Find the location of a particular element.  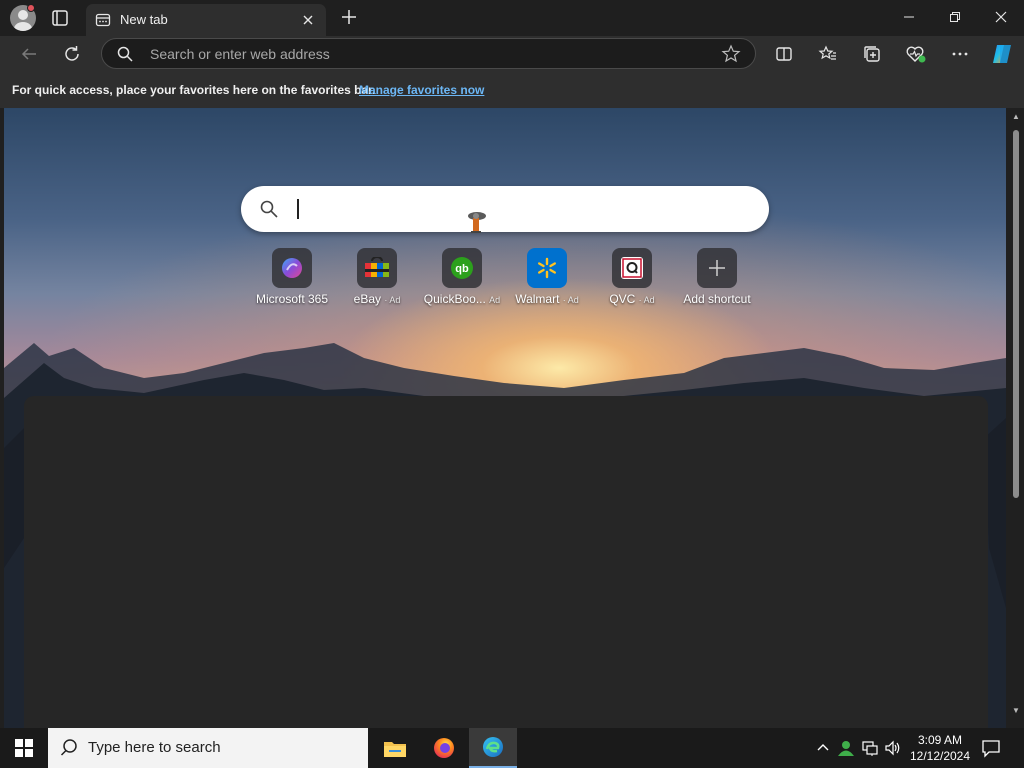

volume-icon is located at coordinates (893, 748).